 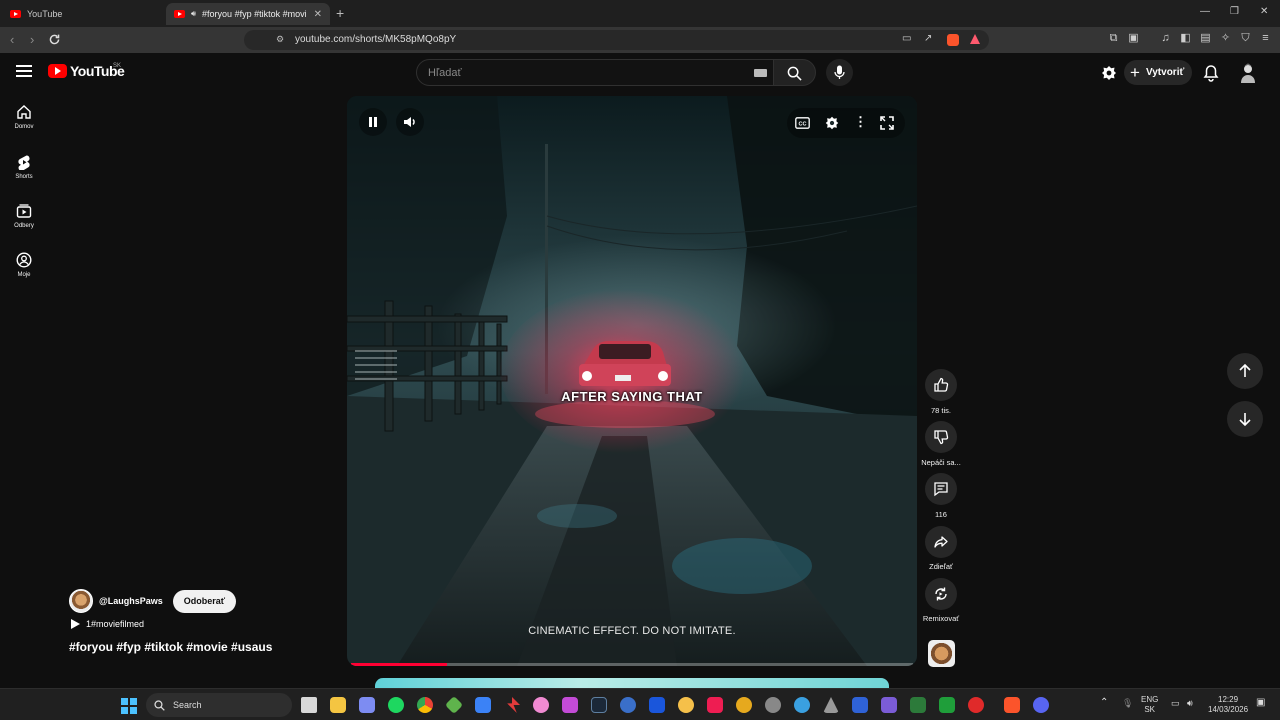 What do you see at coordinates (1264, 11) in the screenshot?
I see `window-close-button: ✕` at bounding box center [1264, 11].